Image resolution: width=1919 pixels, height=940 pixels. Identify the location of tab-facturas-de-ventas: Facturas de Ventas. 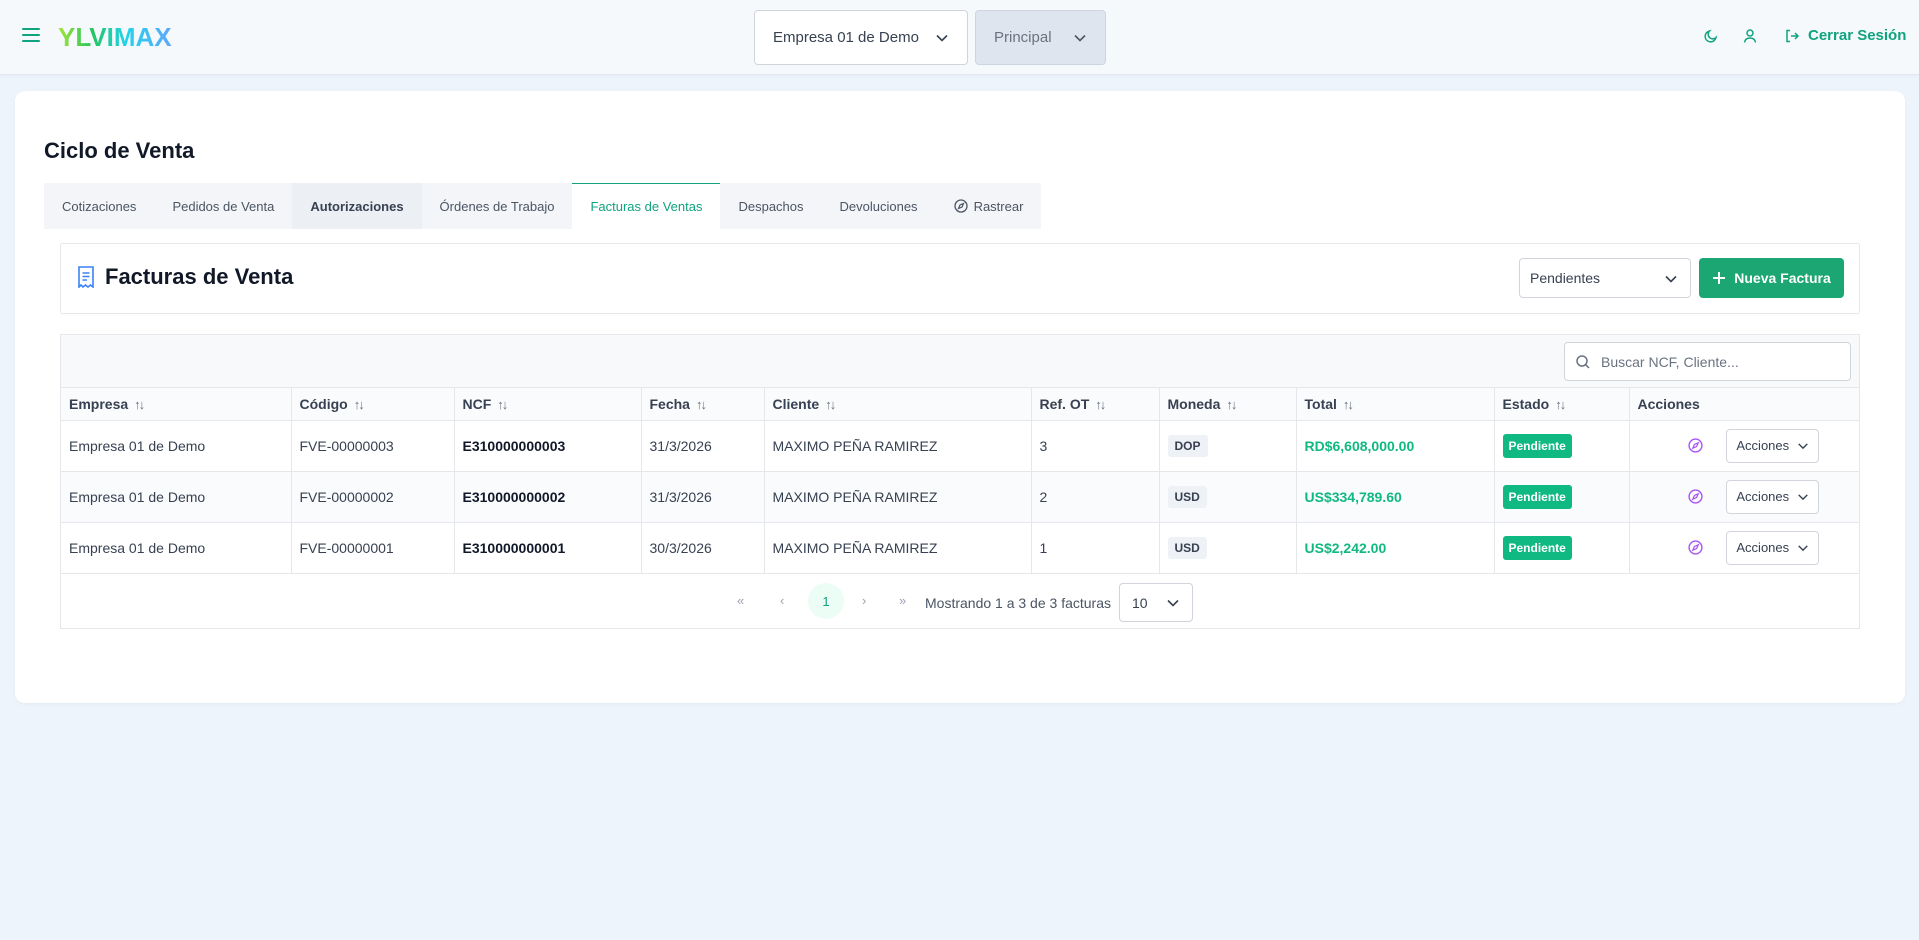
(646, 206).